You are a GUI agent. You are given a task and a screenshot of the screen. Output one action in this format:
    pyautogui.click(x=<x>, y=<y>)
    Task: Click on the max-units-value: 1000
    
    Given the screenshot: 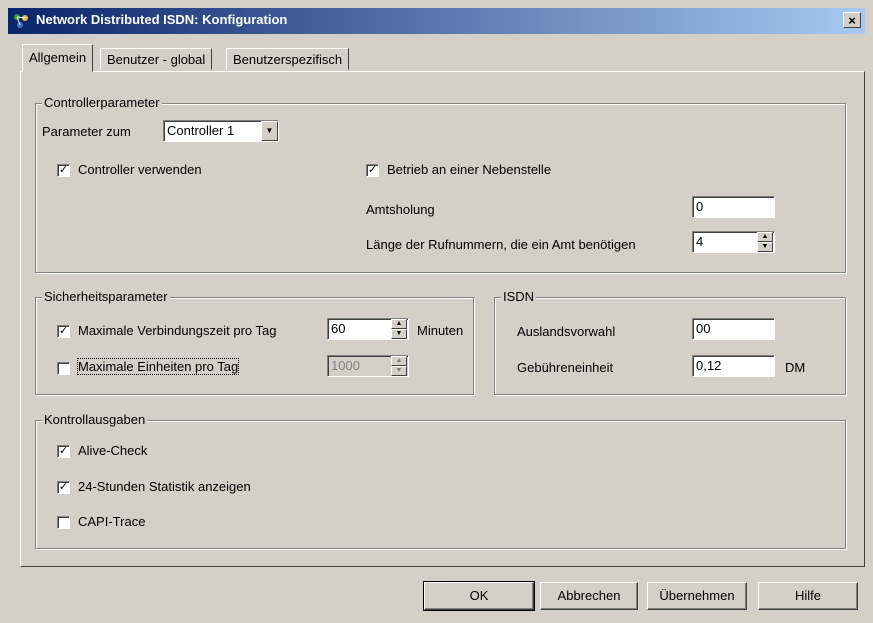 What is the action you would take?
    pyautogui.click(x=345, y=365)
    